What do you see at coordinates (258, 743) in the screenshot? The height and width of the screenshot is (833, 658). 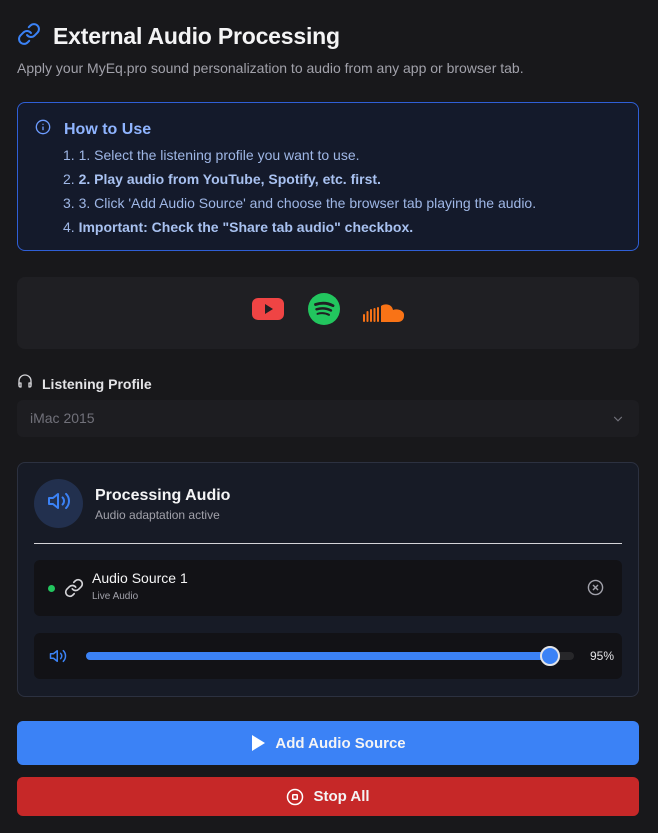 I see `play-icon` at bounding box center [258, 743].